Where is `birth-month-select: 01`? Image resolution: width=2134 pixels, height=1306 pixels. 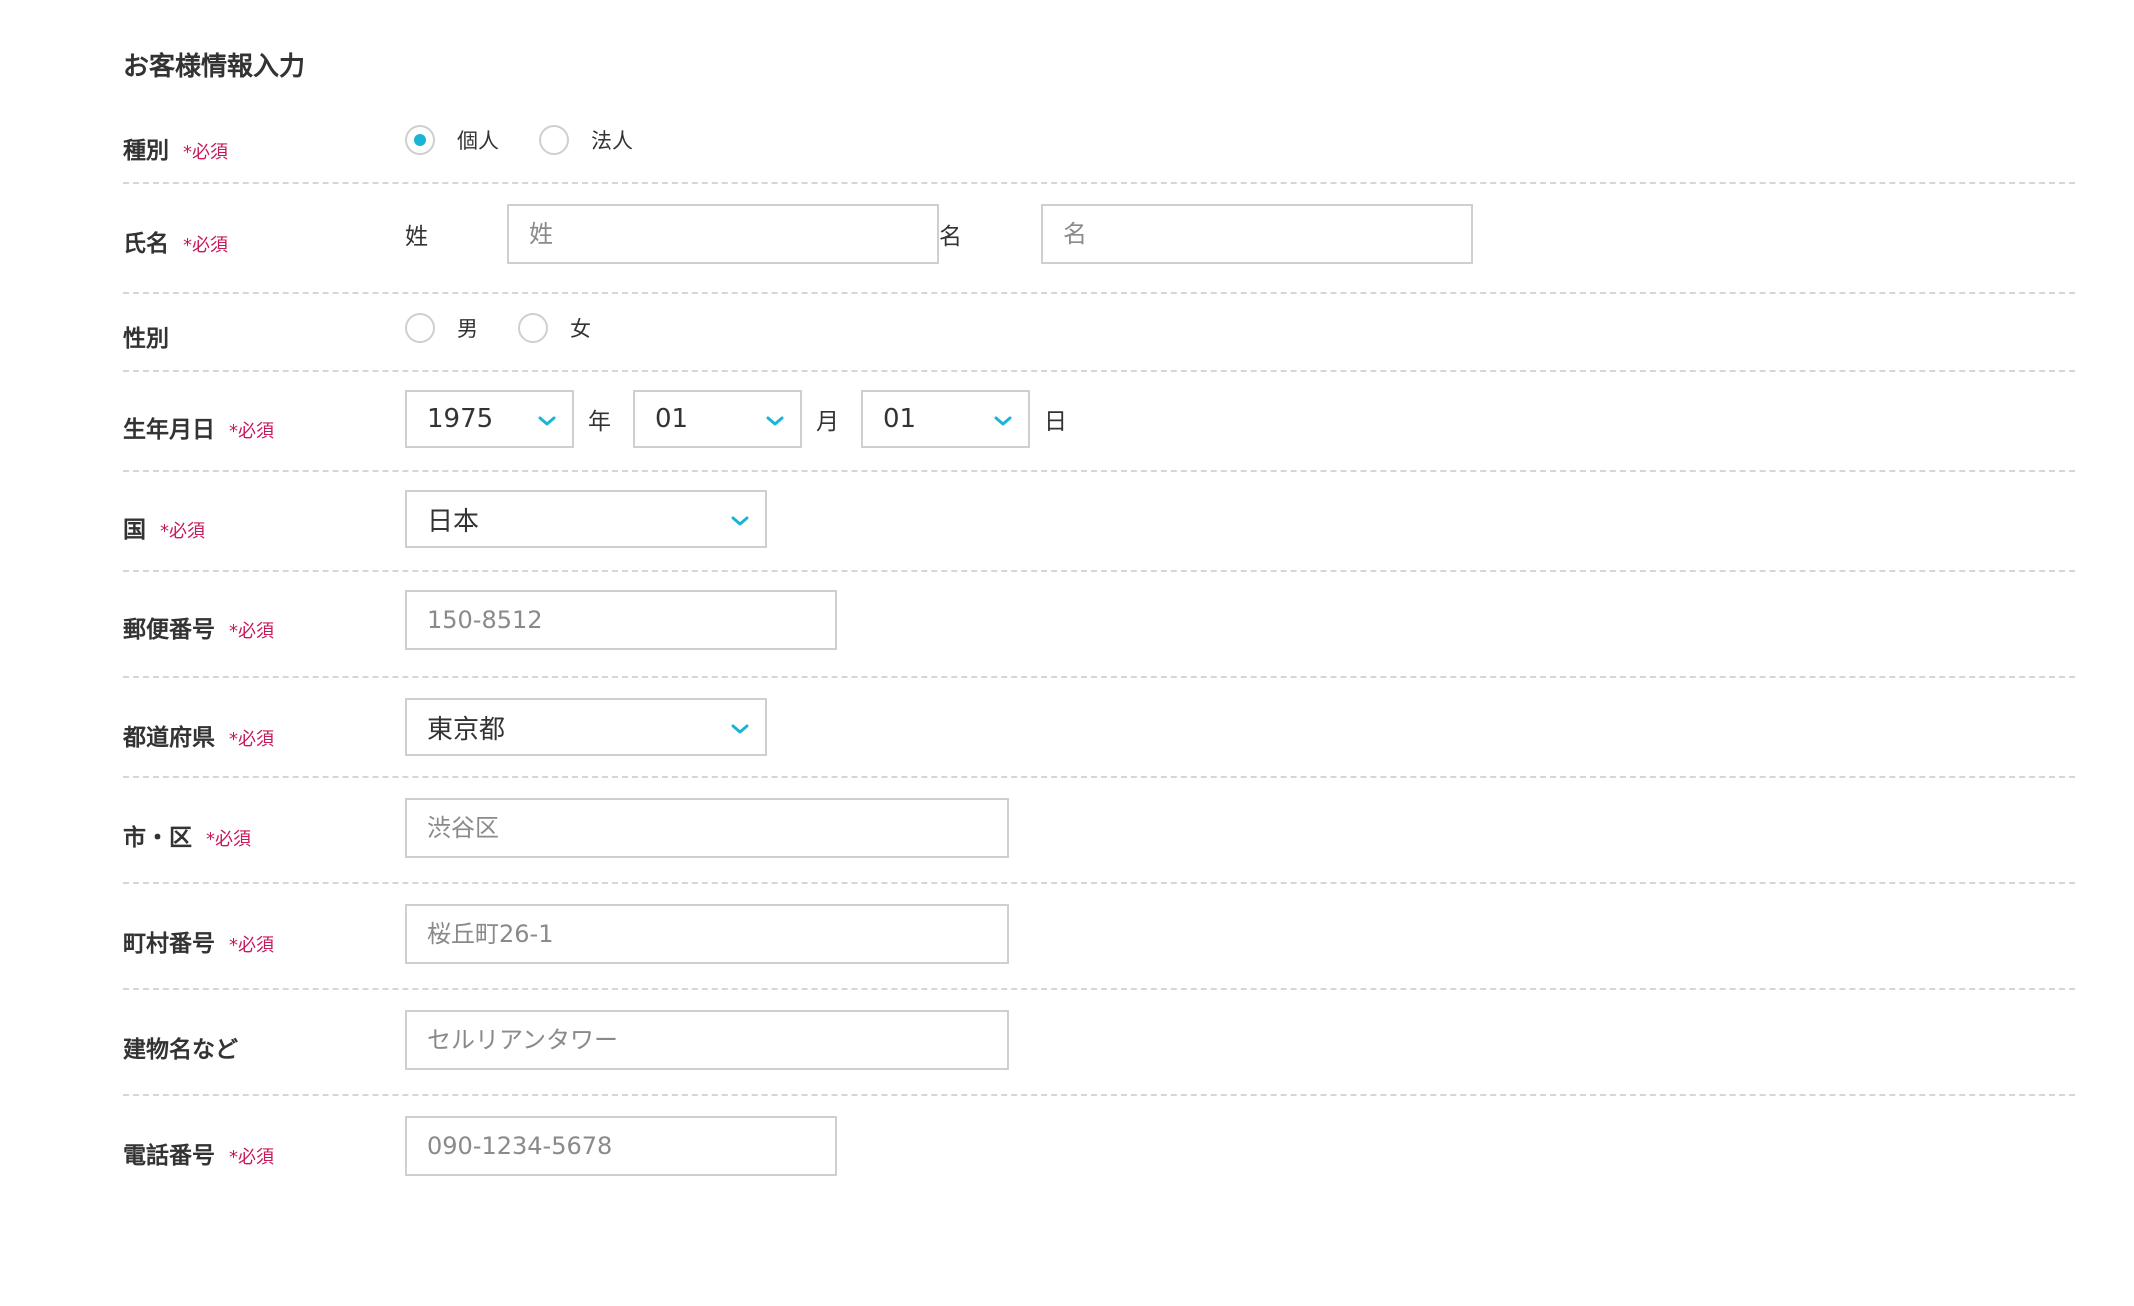 birth-month-select: 01 is located at coordinates (717, 419).